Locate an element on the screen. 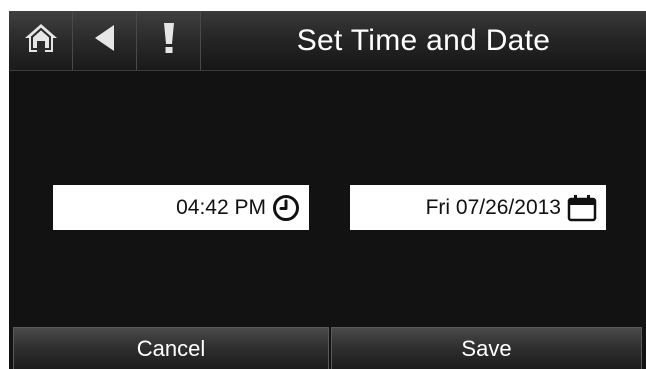  time-value: 04:42 PM is located at coordinates (221, 207).